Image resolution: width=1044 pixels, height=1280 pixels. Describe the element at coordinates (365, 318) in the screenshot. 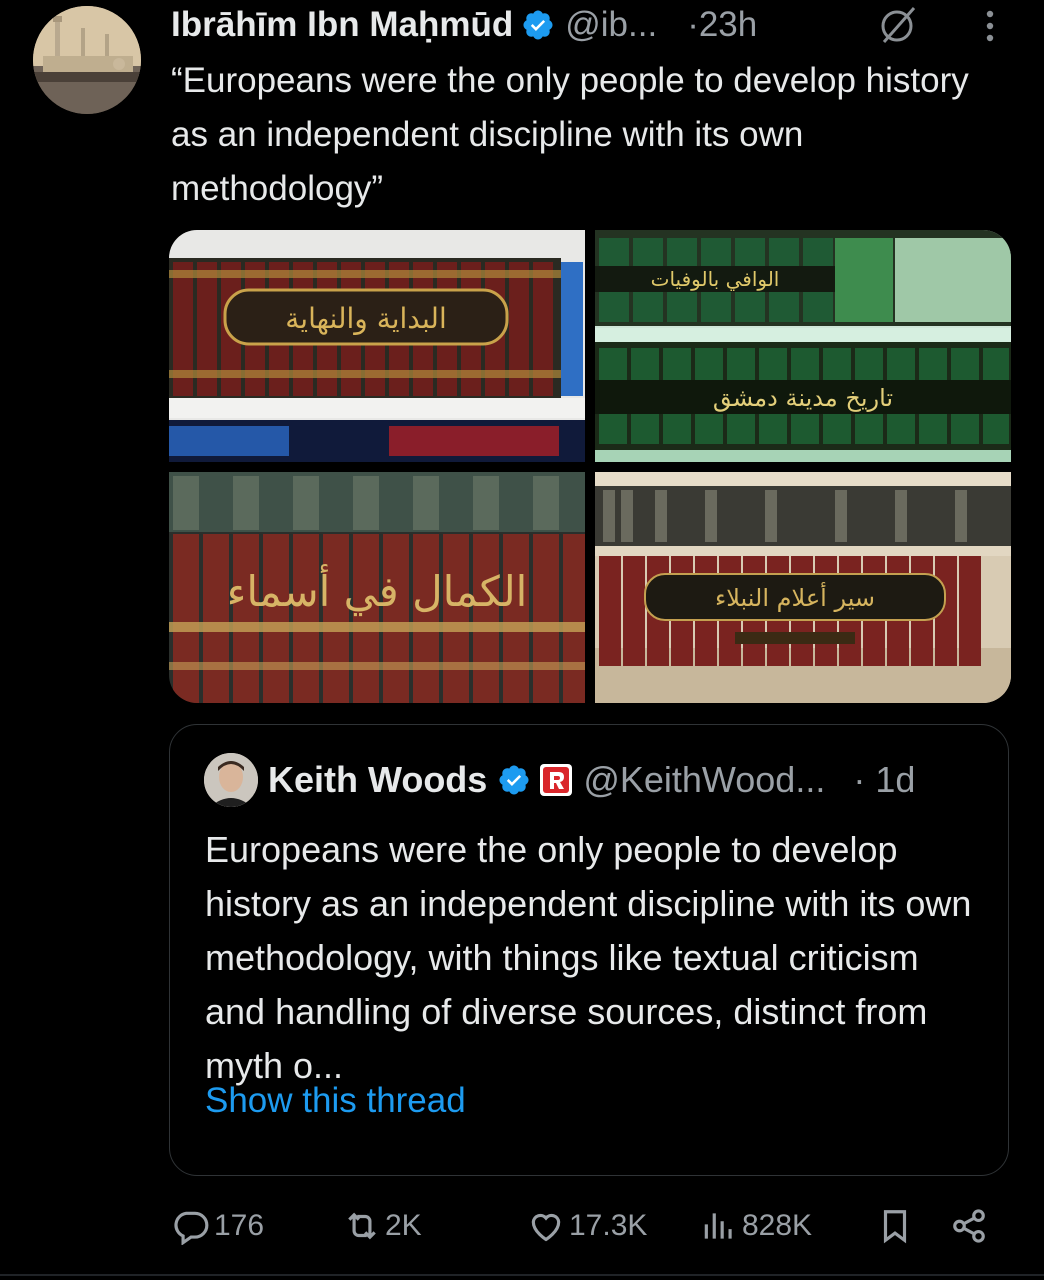

I see `image-1-title: البداية والنهاية` at that location.